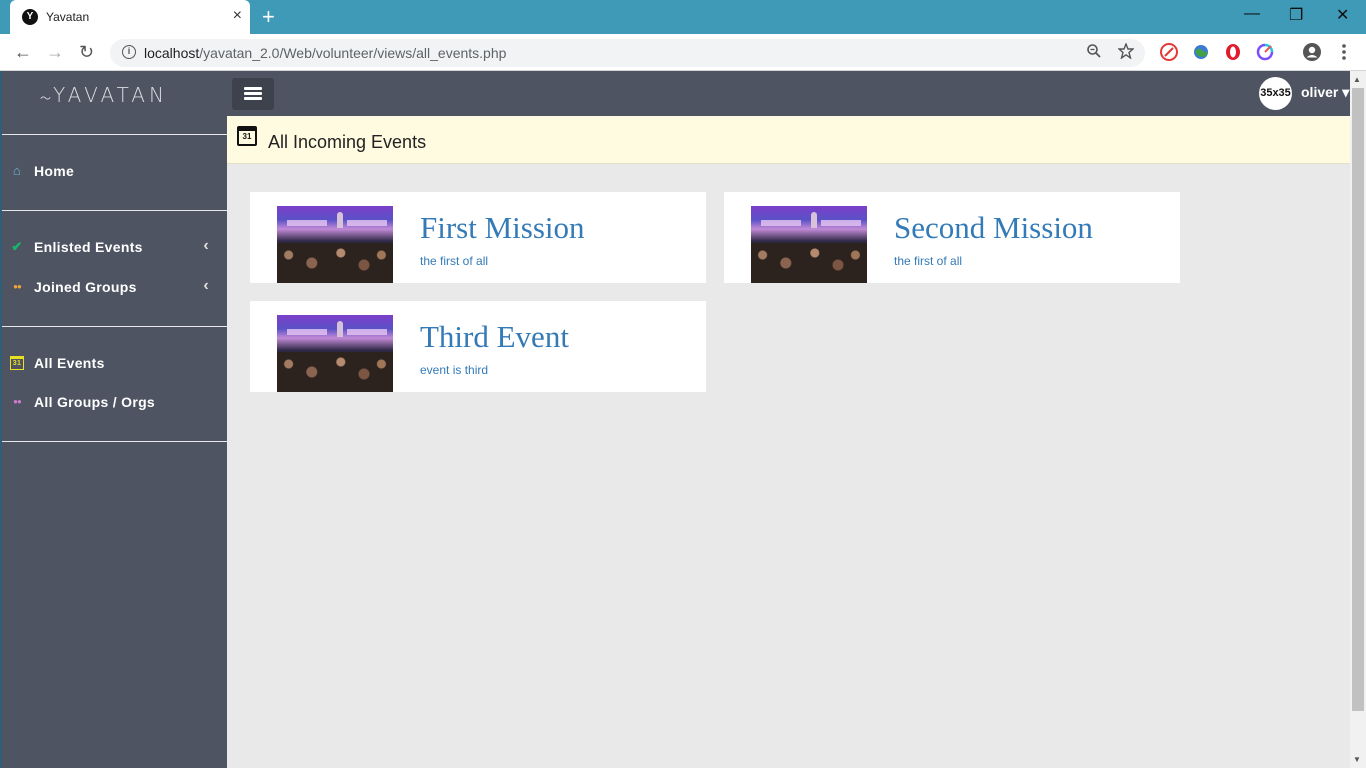  Describe the element at coordinates (1312, 54) in the screenshot. I see `profile-icon` at that location.